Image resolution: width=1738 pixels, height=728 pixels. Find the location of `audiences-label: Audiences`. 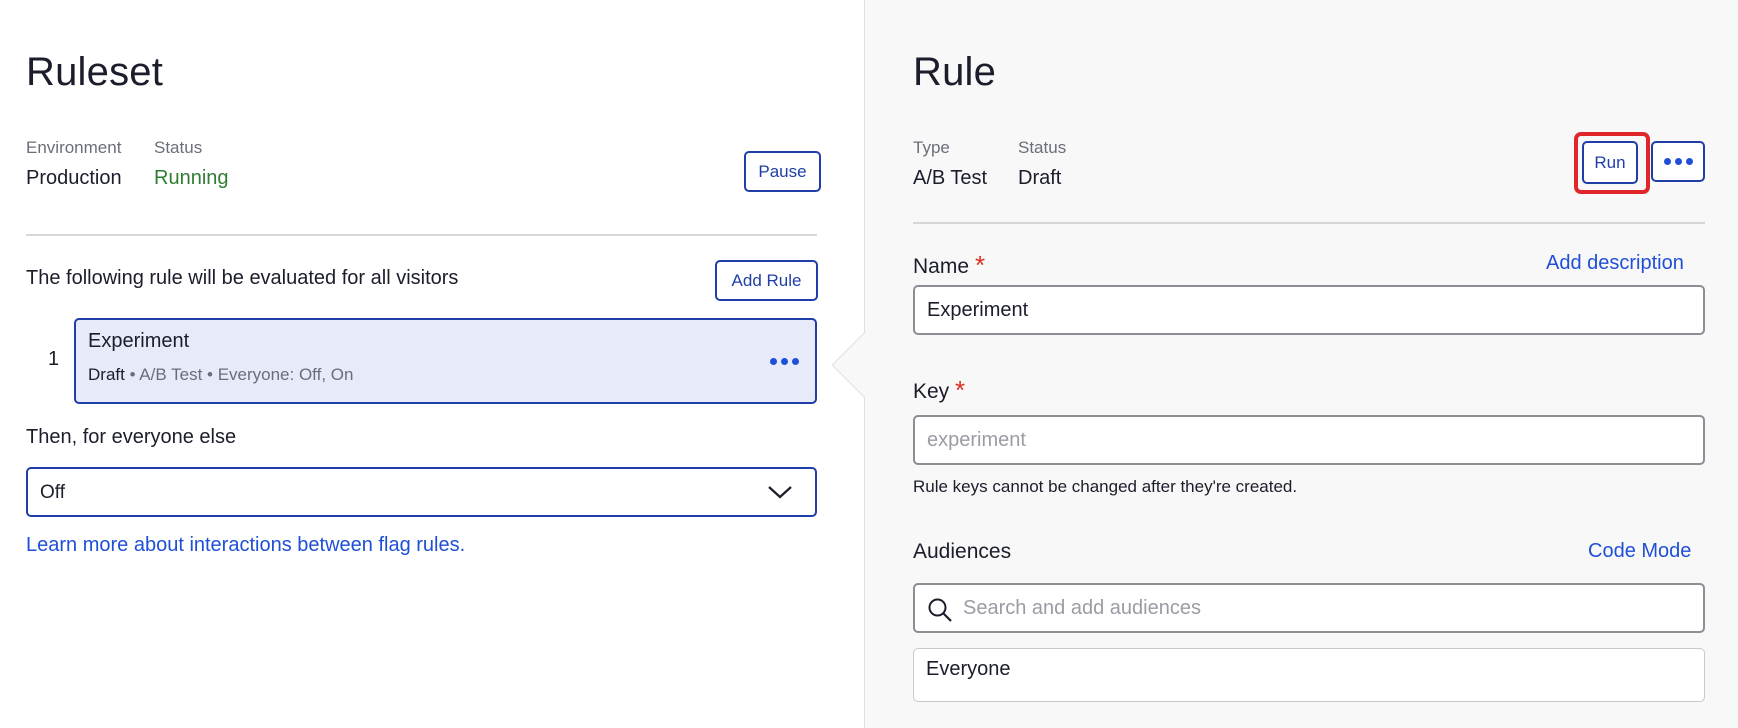

audiences-label: Audiences is located at coordinates (962, 551).